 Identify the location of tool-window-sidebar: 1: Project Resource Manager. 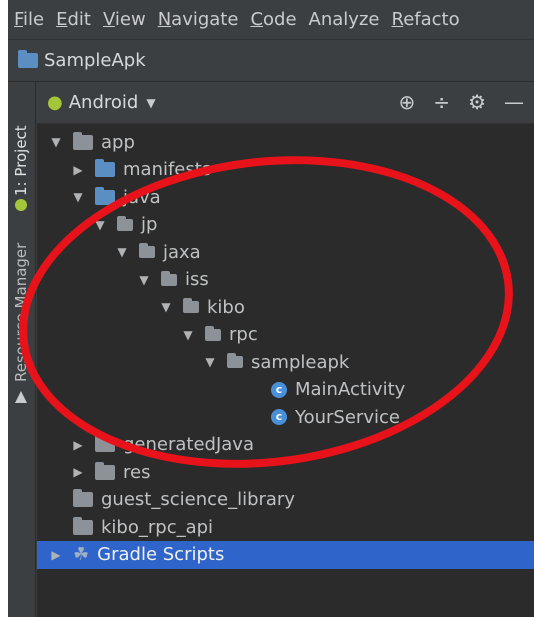
(22, 349).